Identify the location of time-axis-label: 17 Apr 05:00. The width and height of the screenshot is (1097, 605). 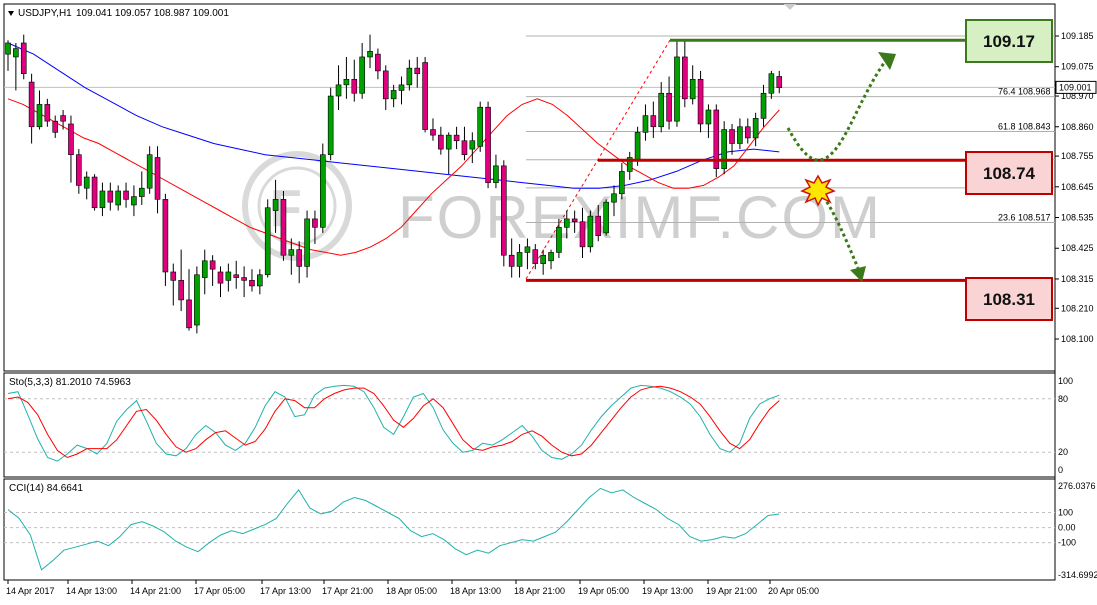
(219, 591).